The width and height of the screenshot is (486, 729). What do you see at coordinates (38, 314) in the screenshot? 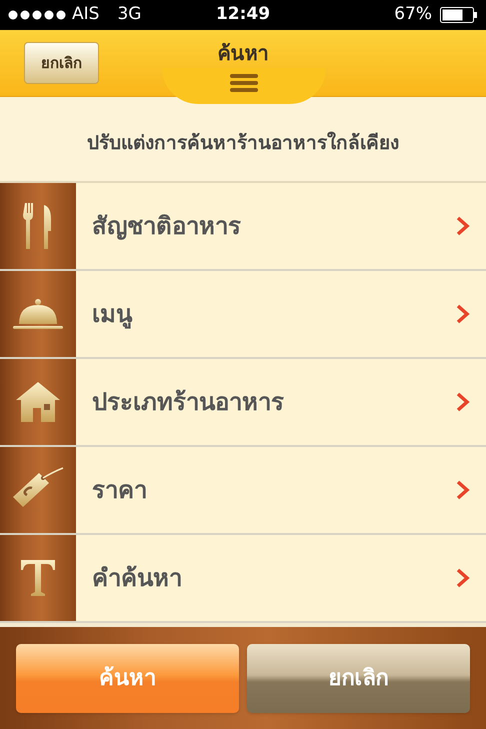
I see `cloche-icon` at bounding box center [38, 314].